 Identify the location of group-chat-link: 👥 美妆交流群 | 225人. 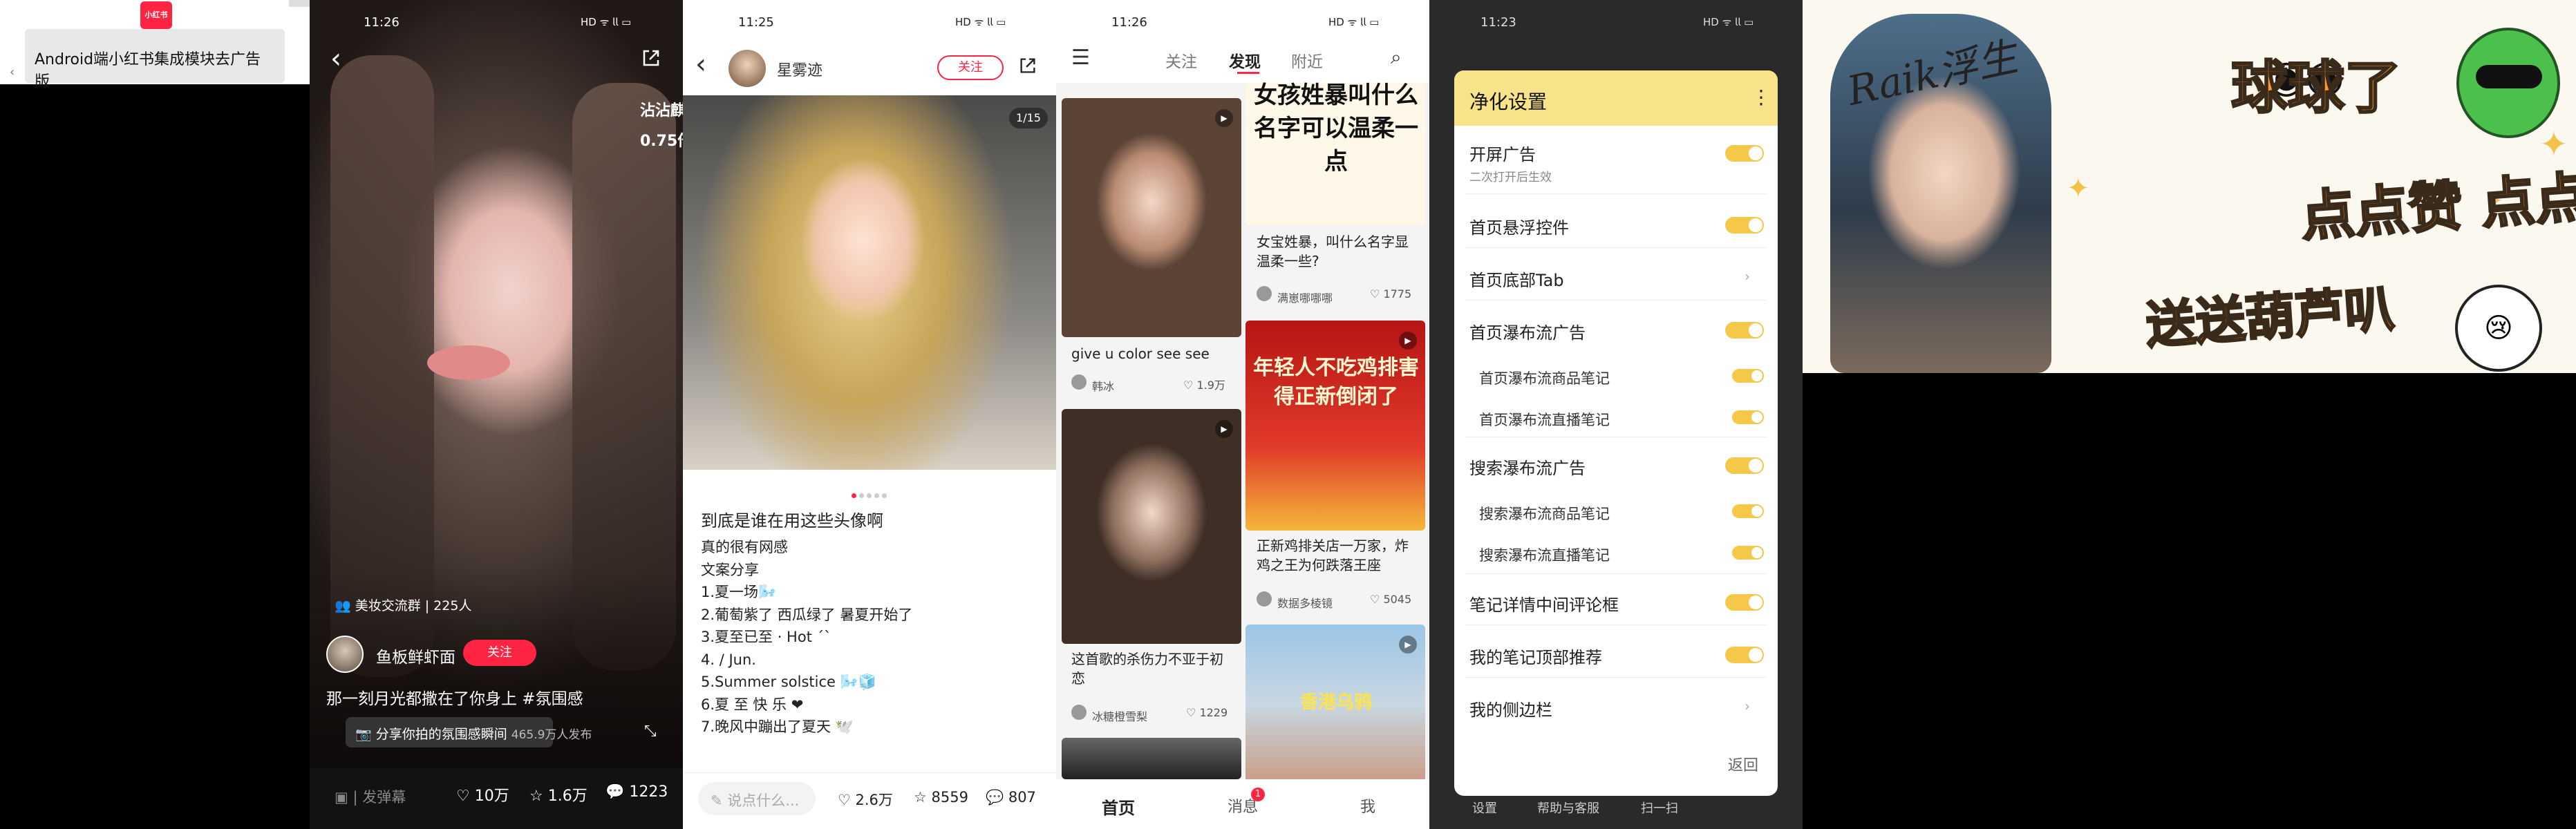
(403, 604).